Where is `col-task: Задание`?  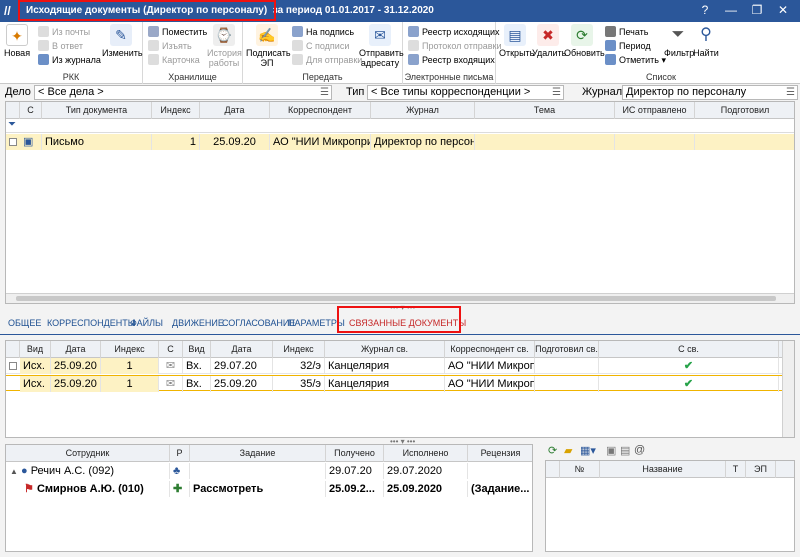
col-task: Задание is located at coordinates (258, 453).